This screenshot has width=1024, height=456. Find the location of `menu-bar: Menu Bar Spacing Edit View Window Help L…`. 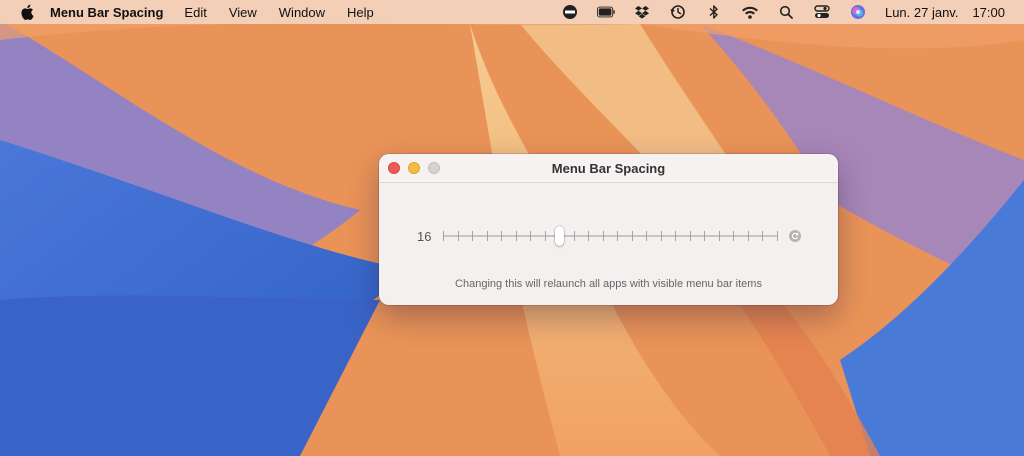

menu-bar: Menu Bar Spacing Edit View Window Help L… is located at coordinates (512, 12).